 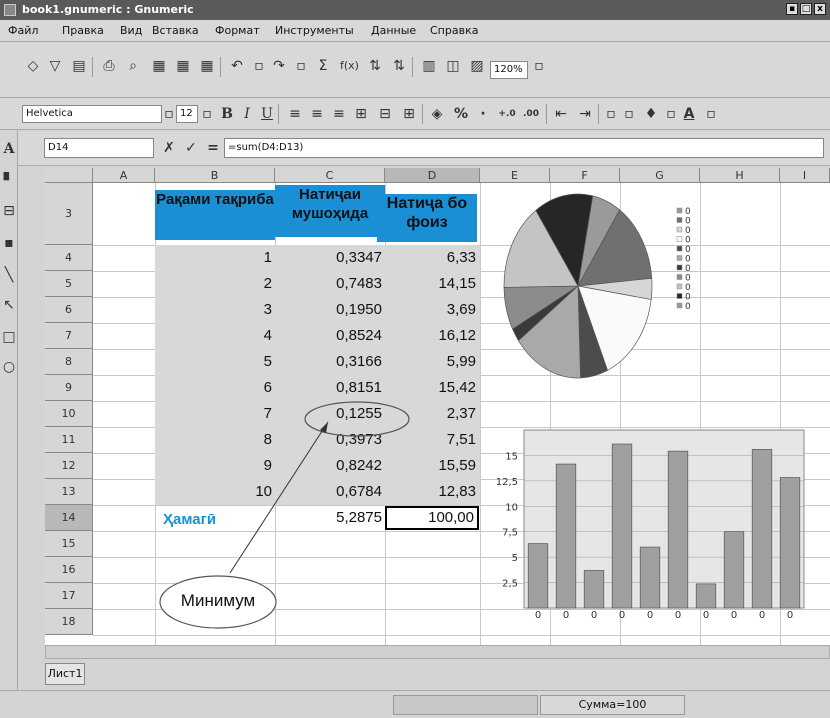 What do you see at coordinates (213, 148) in the screenshot?
I see `equals-button: =` at bounding box center [213, 148].